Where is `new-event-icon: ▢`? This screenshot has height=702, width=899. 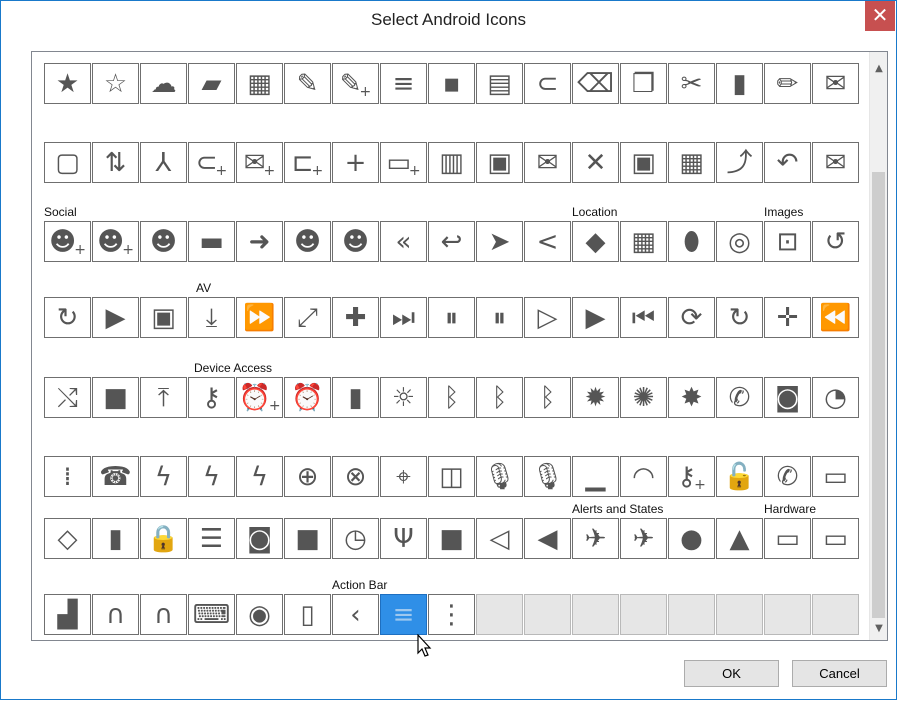 new-event-icon: ▢ is located at coordinates (67, 162).